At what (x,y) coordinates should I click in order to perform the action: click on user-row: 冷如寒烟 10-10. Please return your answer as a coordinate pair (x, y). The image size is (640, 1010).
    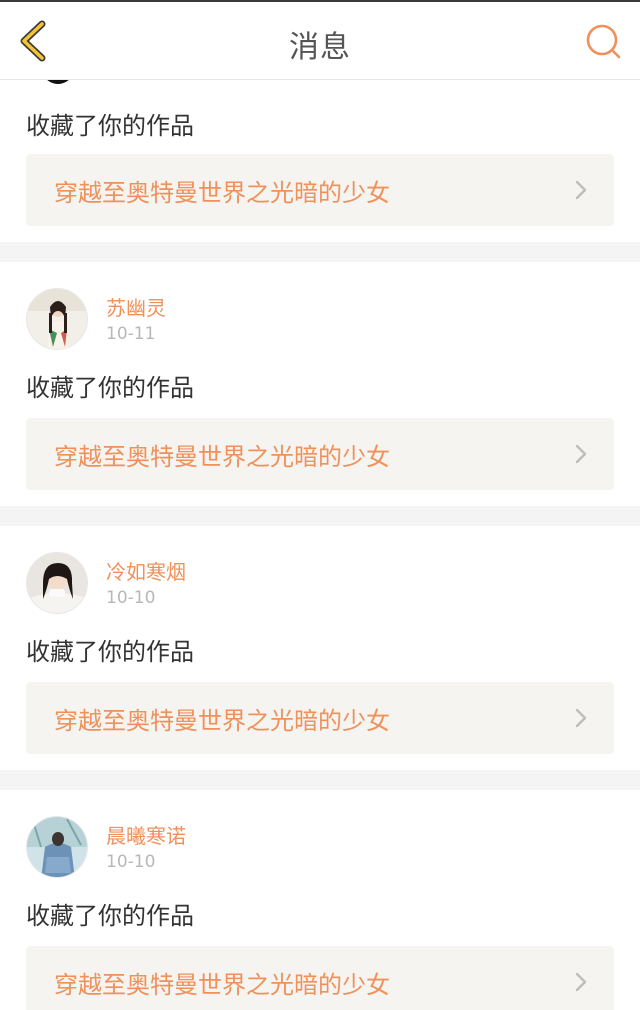
    Looking at the image, I should click on (176, 583).